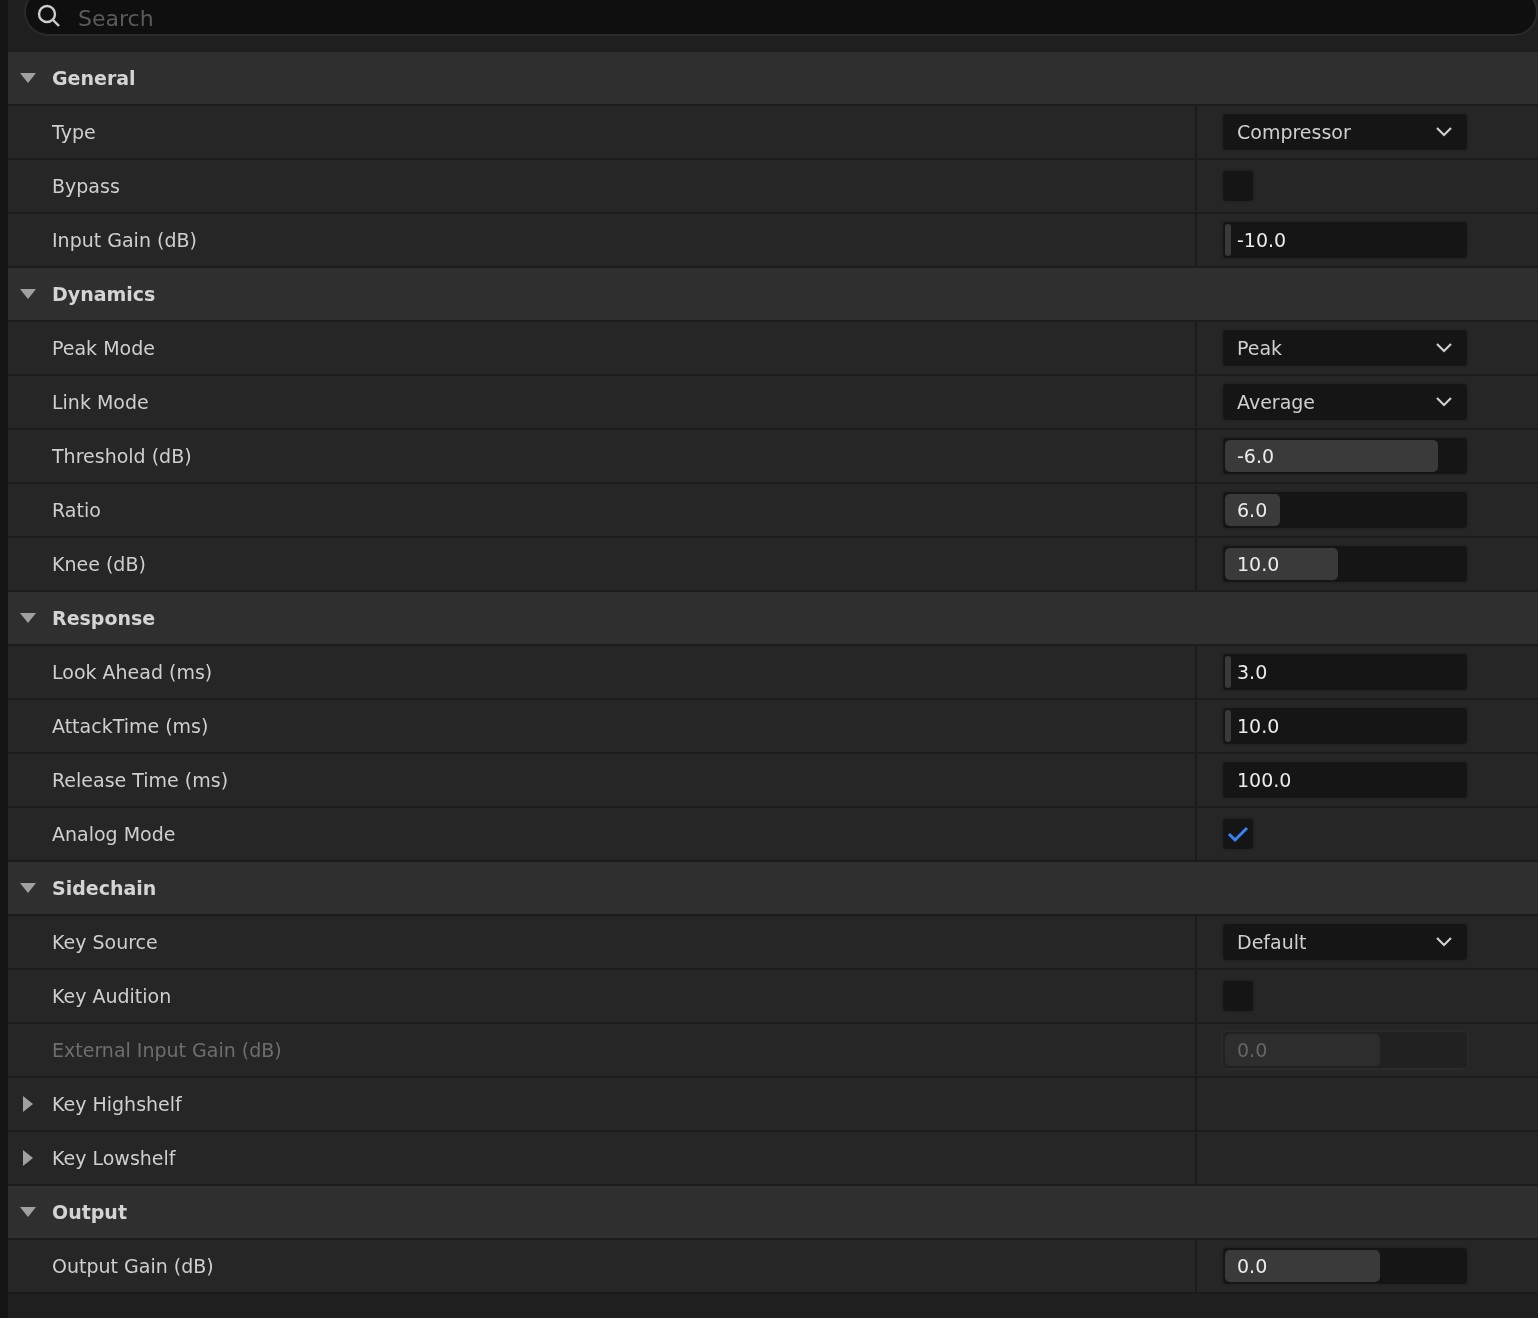 The height and width of the screenshot is (1318, 1538). What do you see at coordinates (1345, 402) in the screenshot?
I see `dropdown: Average` at bounding box center [1345, 402].